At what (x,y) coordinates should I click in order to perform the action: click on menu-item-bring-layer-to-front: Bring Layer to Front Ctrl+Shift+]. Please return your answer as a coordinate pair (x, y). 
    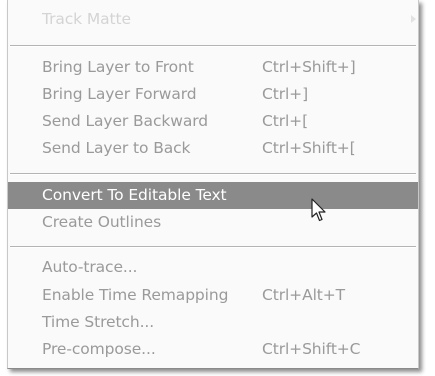
    Looking at the image, I should click on (213, 67).